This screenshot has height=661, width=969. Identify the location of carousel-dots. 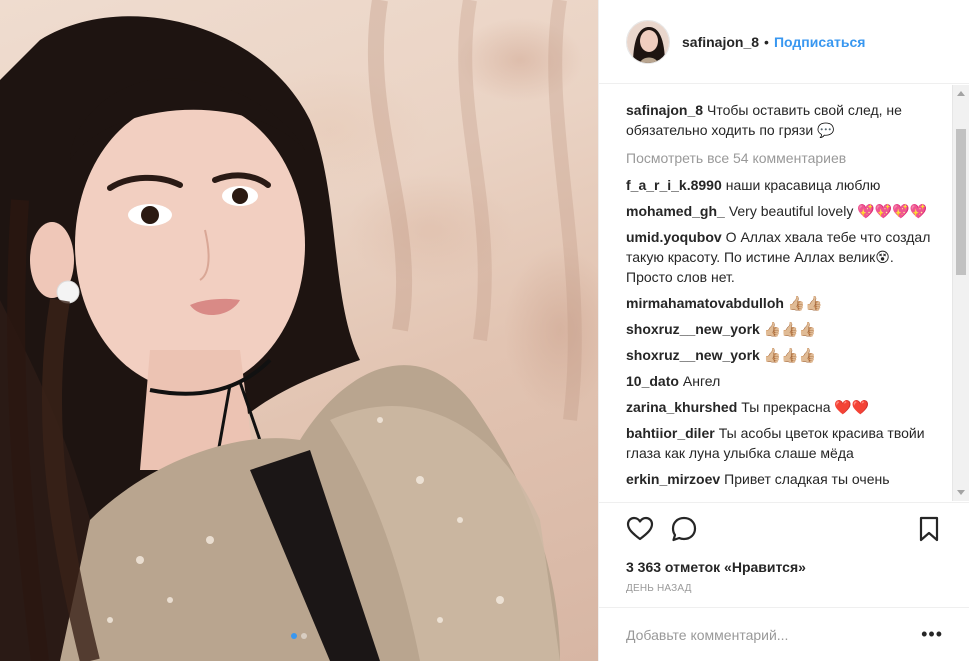
(299, 636).